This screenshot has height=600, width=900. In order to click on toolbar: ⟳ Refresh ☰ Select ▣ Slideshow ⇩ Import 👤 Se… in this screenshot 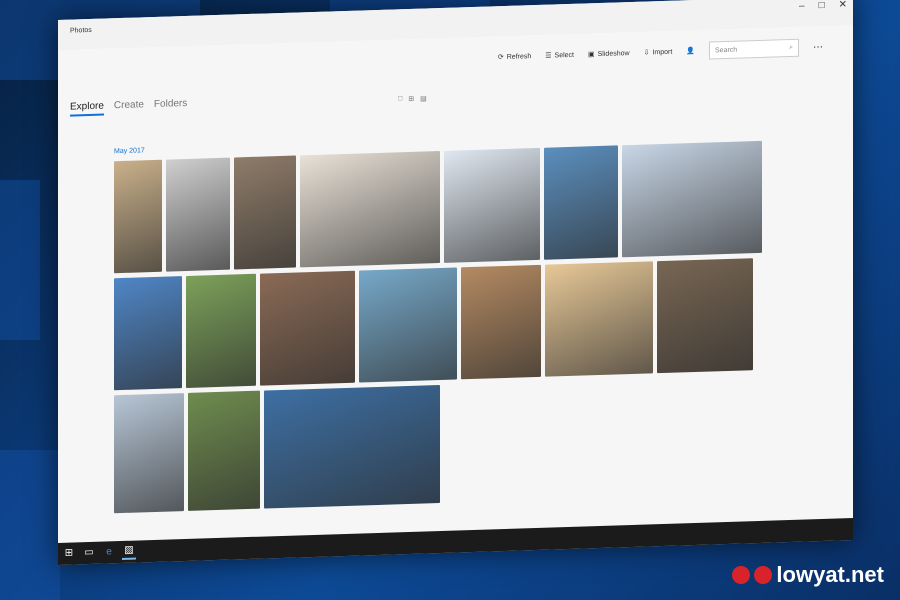, I will do `click(660, 52)`.